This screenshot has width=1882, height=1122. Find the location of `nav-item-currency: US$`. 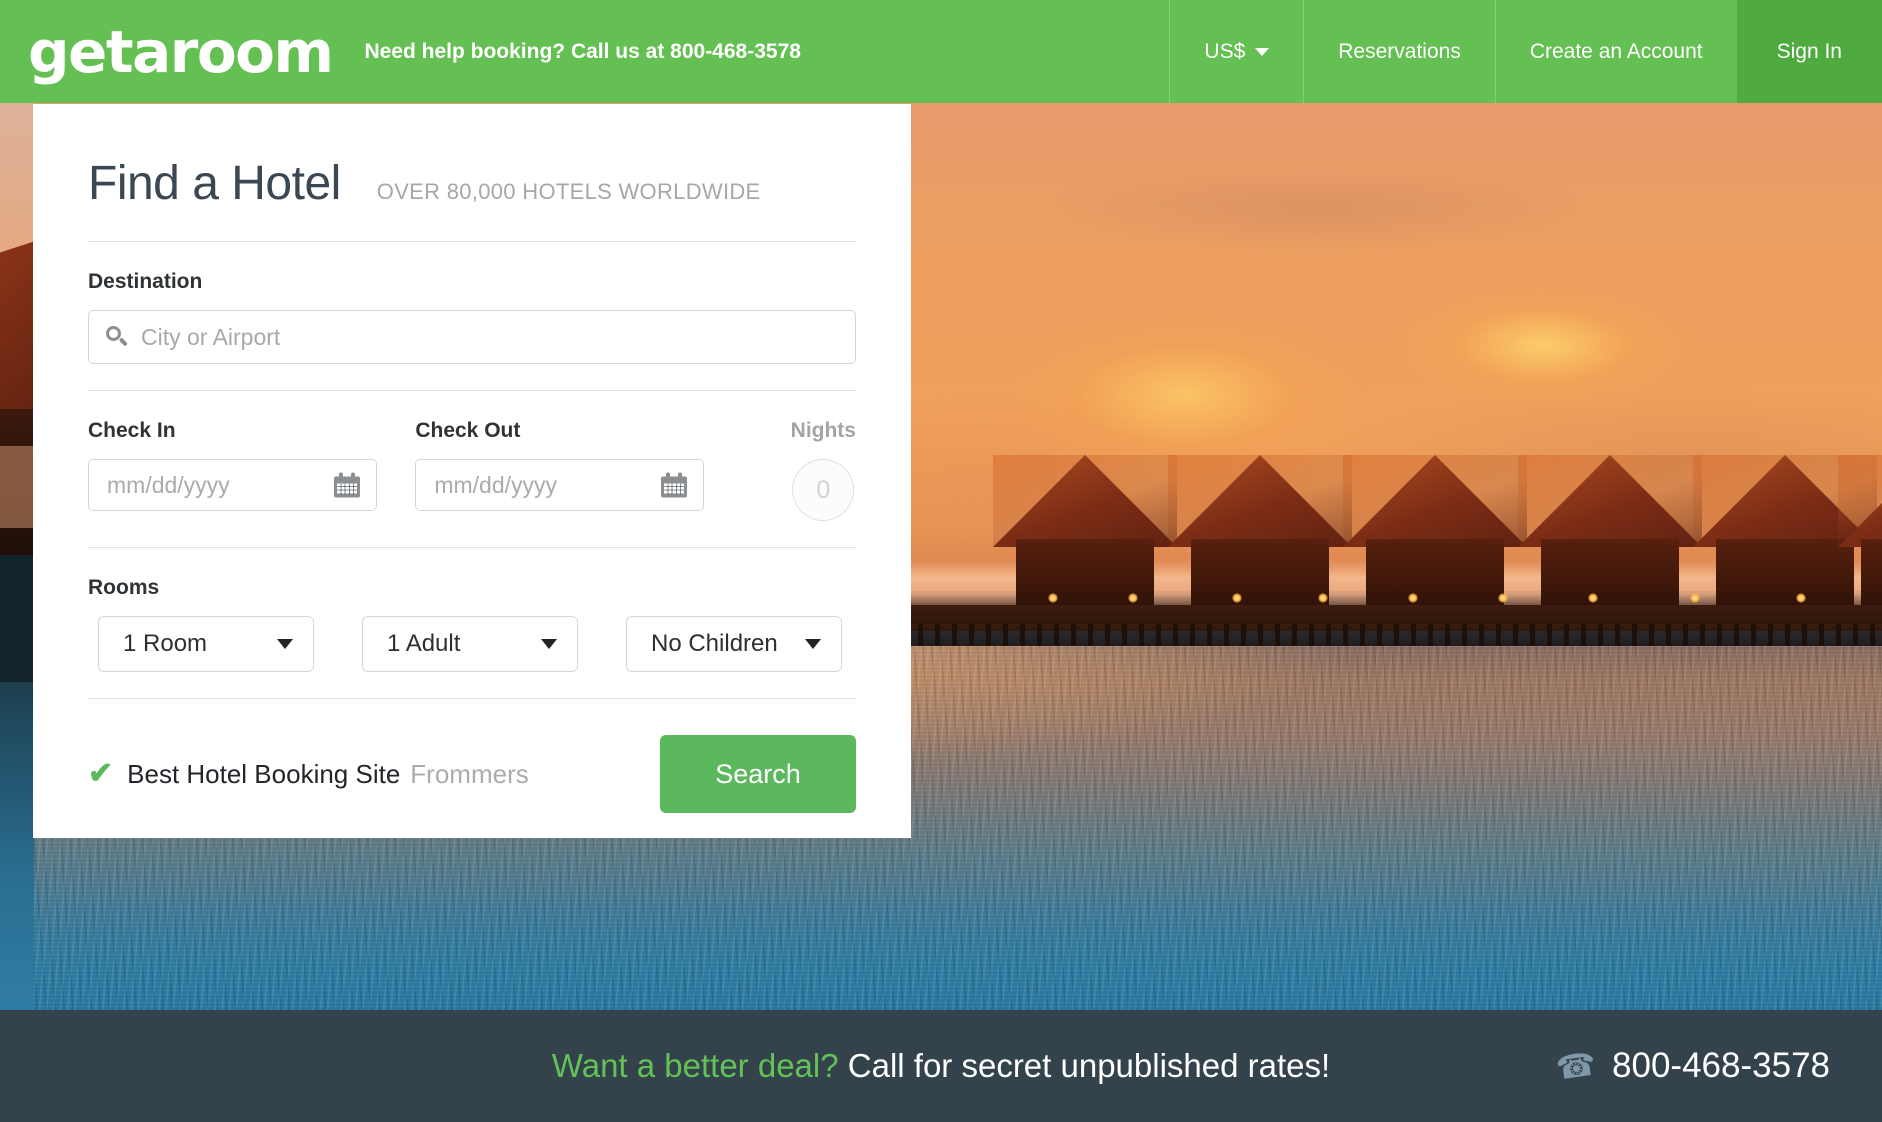

nav-item-currency: US$ is located at coordinates (1236, 51).